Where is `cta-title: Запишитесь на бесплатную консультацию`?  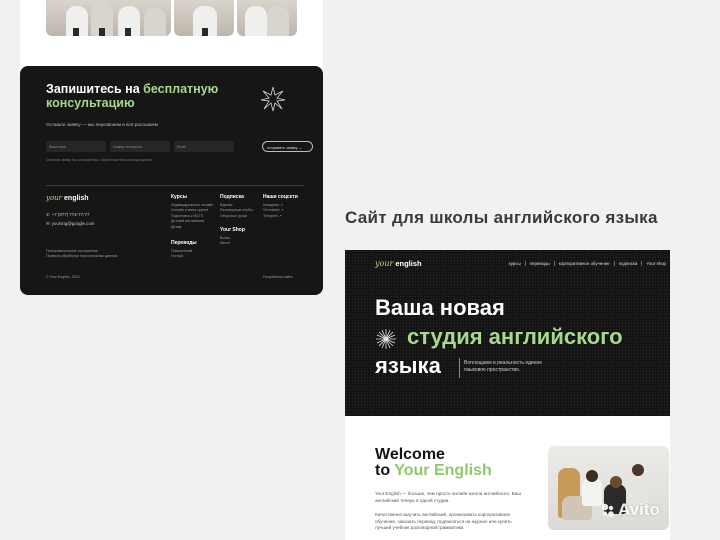 cta-title: Запишитесь на бесплатную консультацию is located at coordinates (132, 96).